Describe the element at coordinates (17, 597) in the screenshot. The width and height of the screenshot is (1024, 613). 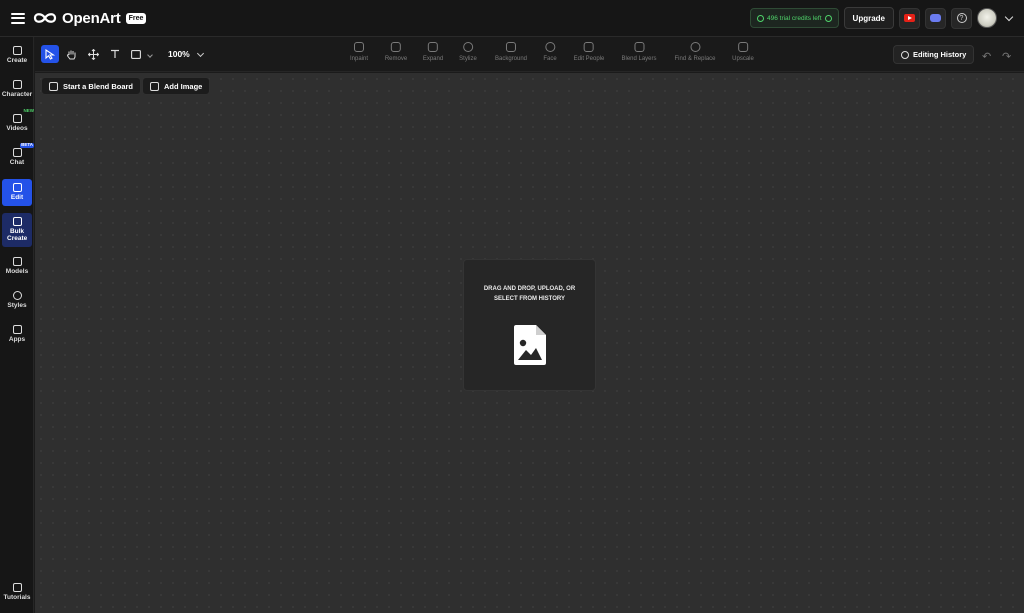
I see `sidebar-item-label: Tutorials` at that location.